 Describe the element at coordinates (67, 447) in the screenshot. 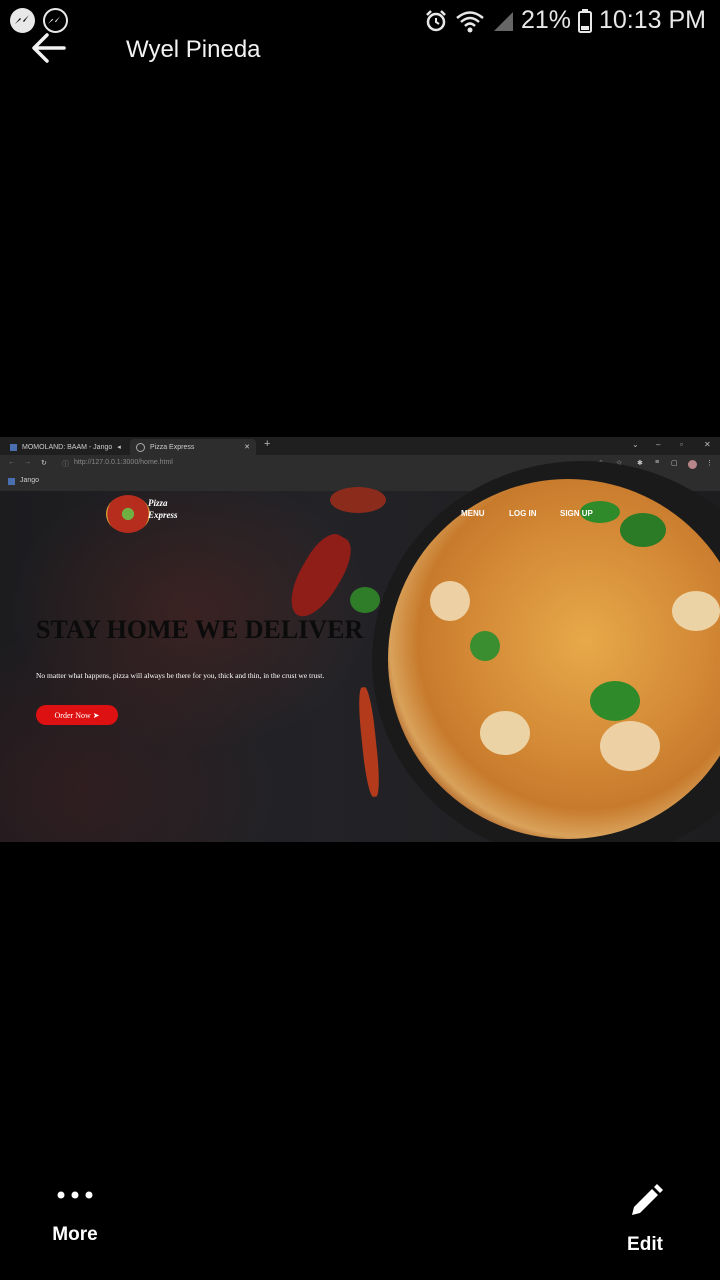

I see `tab-label: MOMOLAND: BAAM - Jango` at that location.